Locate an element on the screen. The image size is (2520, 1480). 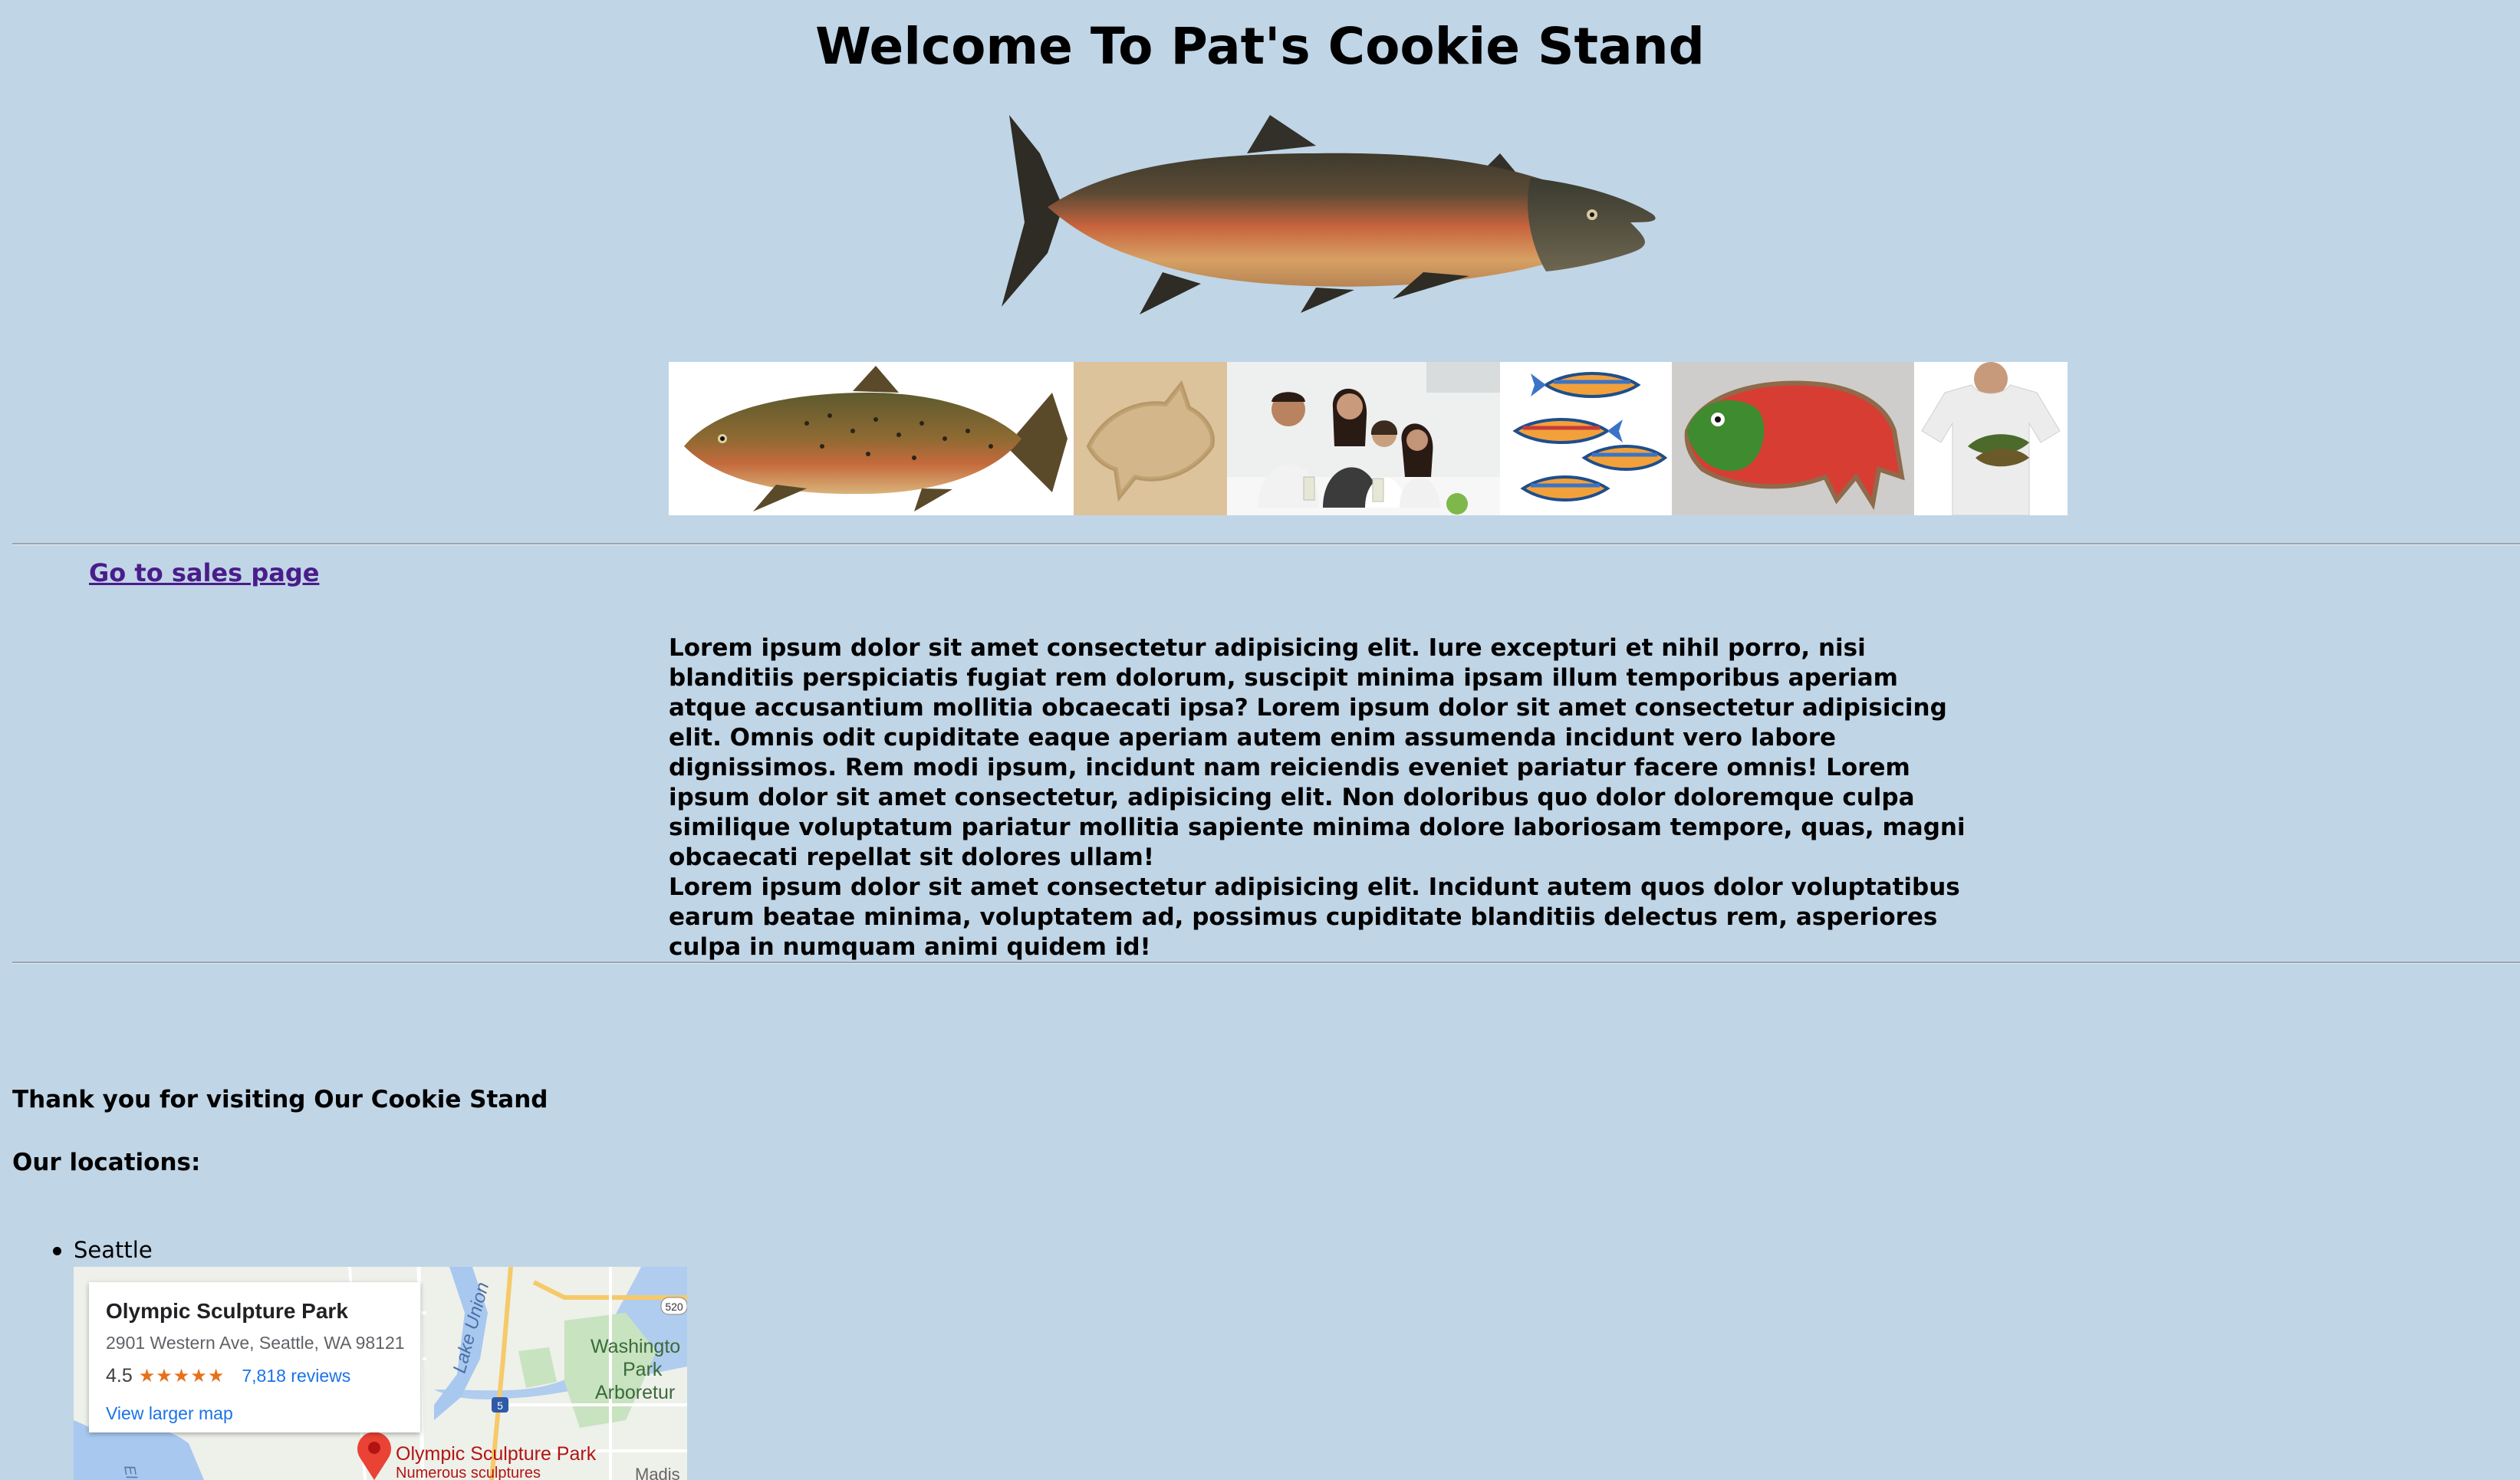
list-bullet is located at coordinates (57, 1251).